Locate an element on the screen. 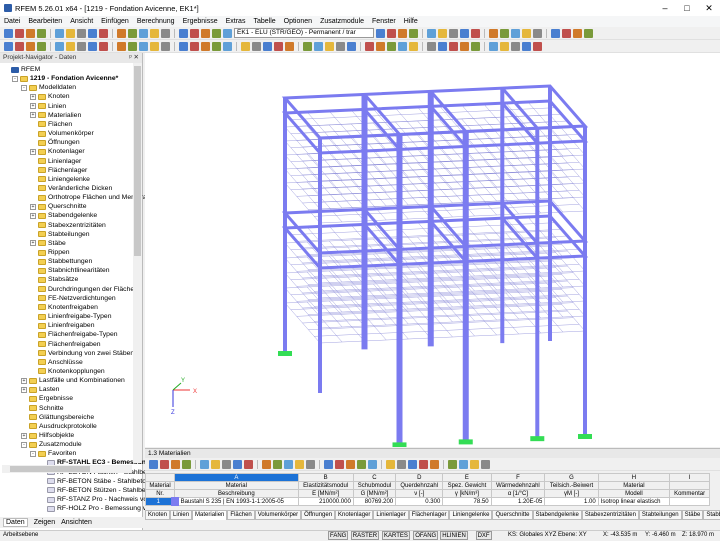 This screenshot has height=541, width=720. tree-item: RF-HOLZ Pro - Bemessung von is located at coordinates (96, 508).